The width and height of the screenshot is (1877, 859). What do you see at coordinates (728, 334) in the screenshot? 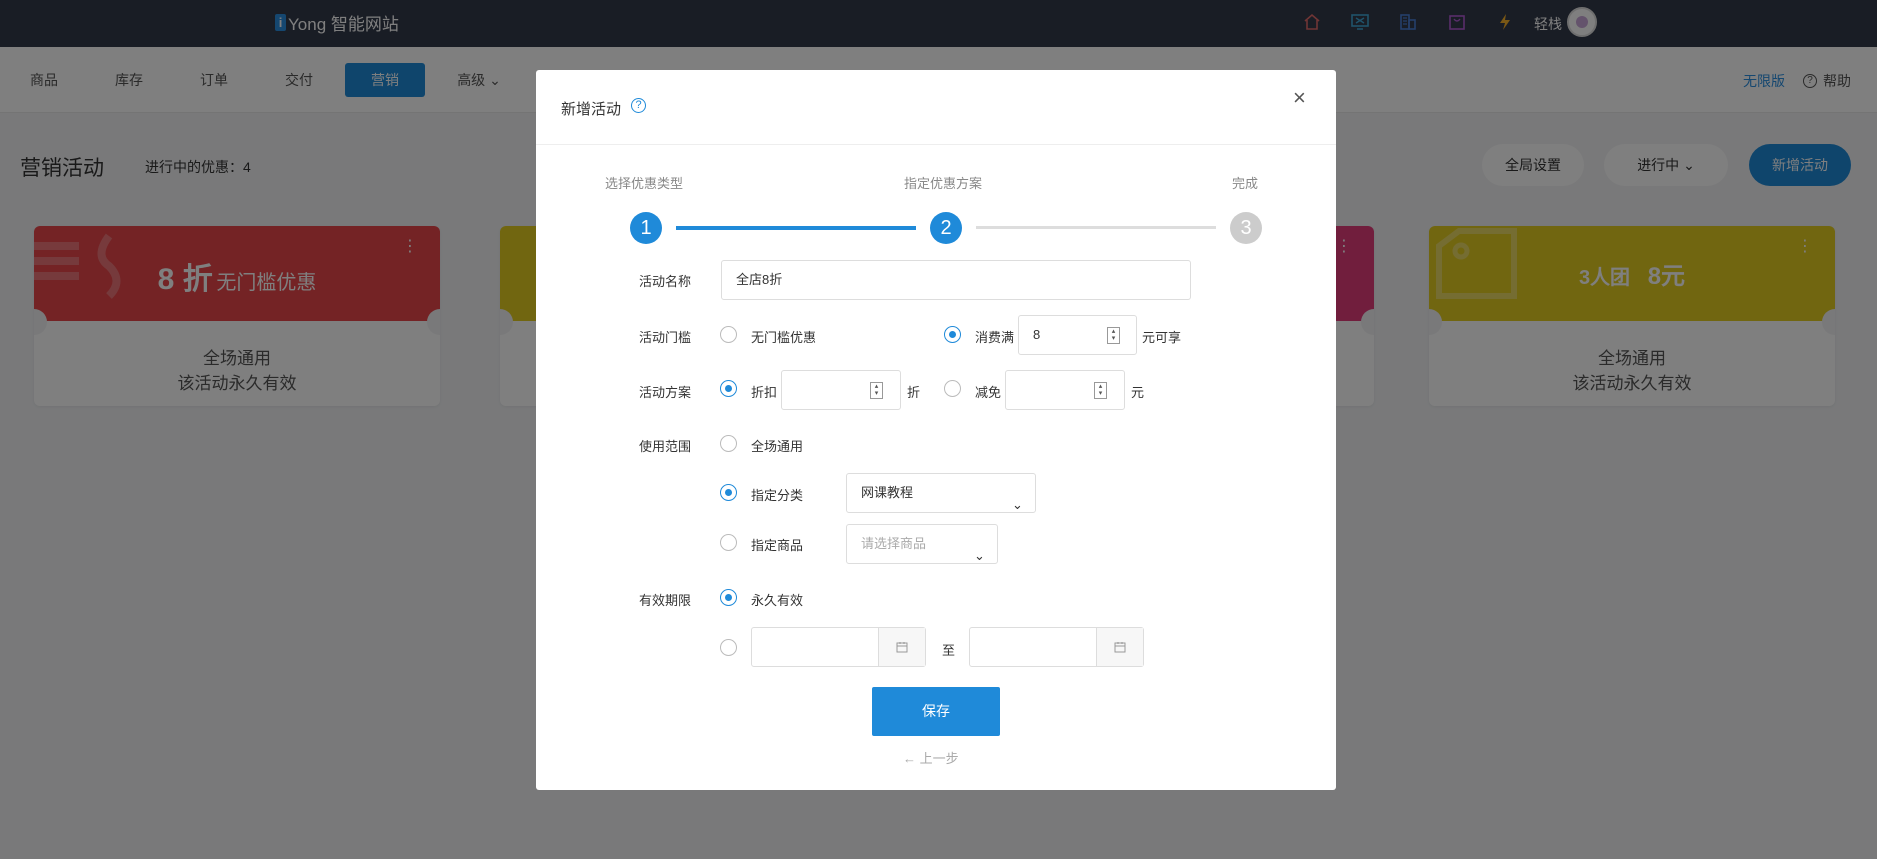
I see `radio-no-threshold` at bounding box center [728, 334].